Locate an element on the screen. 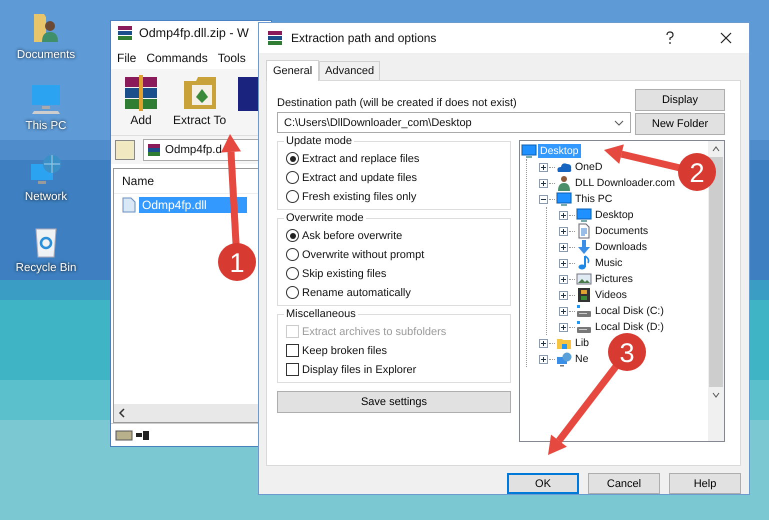  tree-item: Desktop is located at coordinates (614, 215).